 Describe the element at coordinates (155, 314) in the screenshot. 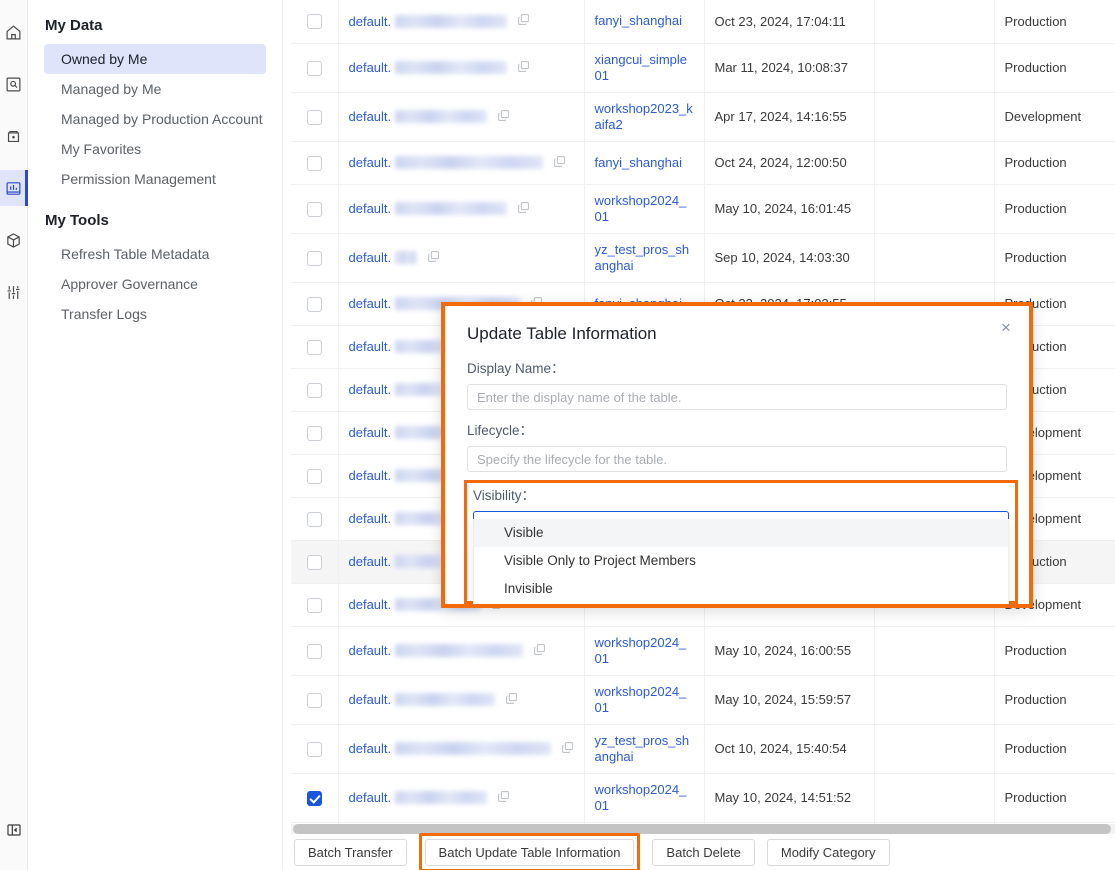

I see `sidebar-item-transfer-logs: Transfer Logs` at that location.